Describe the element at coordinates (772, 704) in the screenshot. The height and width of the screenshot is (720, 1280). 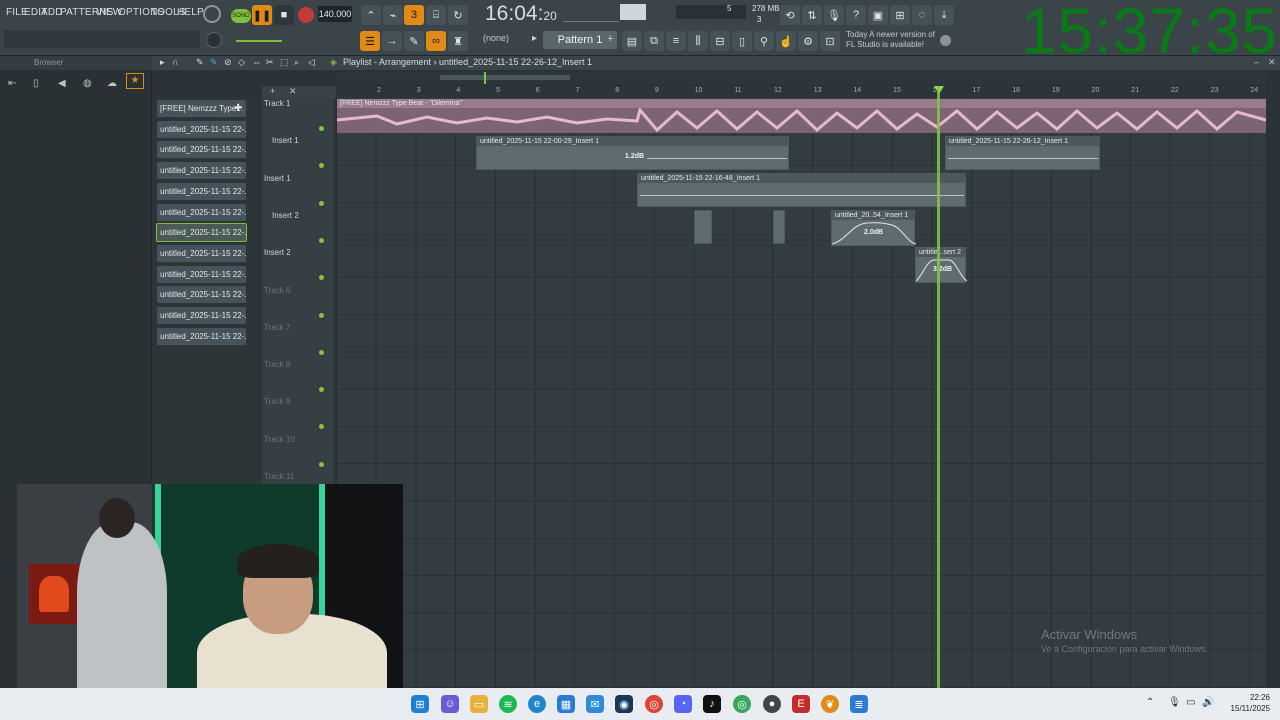
I see `obs-icon: ●` at that location.